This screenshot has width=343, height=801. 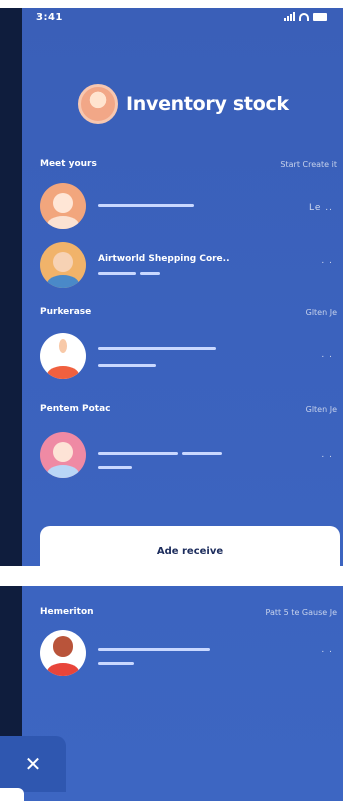 What do you see at coordinates (308, 164) in the screenshot?
I see `section-meta-create: Start Create it` at bounding box center [308, 164].